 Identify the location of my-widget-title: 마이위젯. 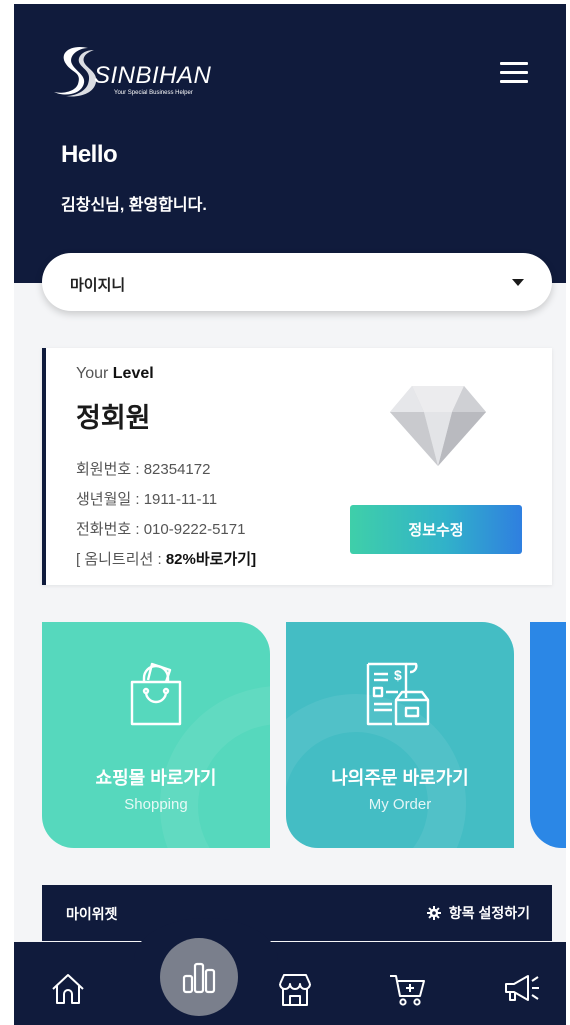
(92, 914).